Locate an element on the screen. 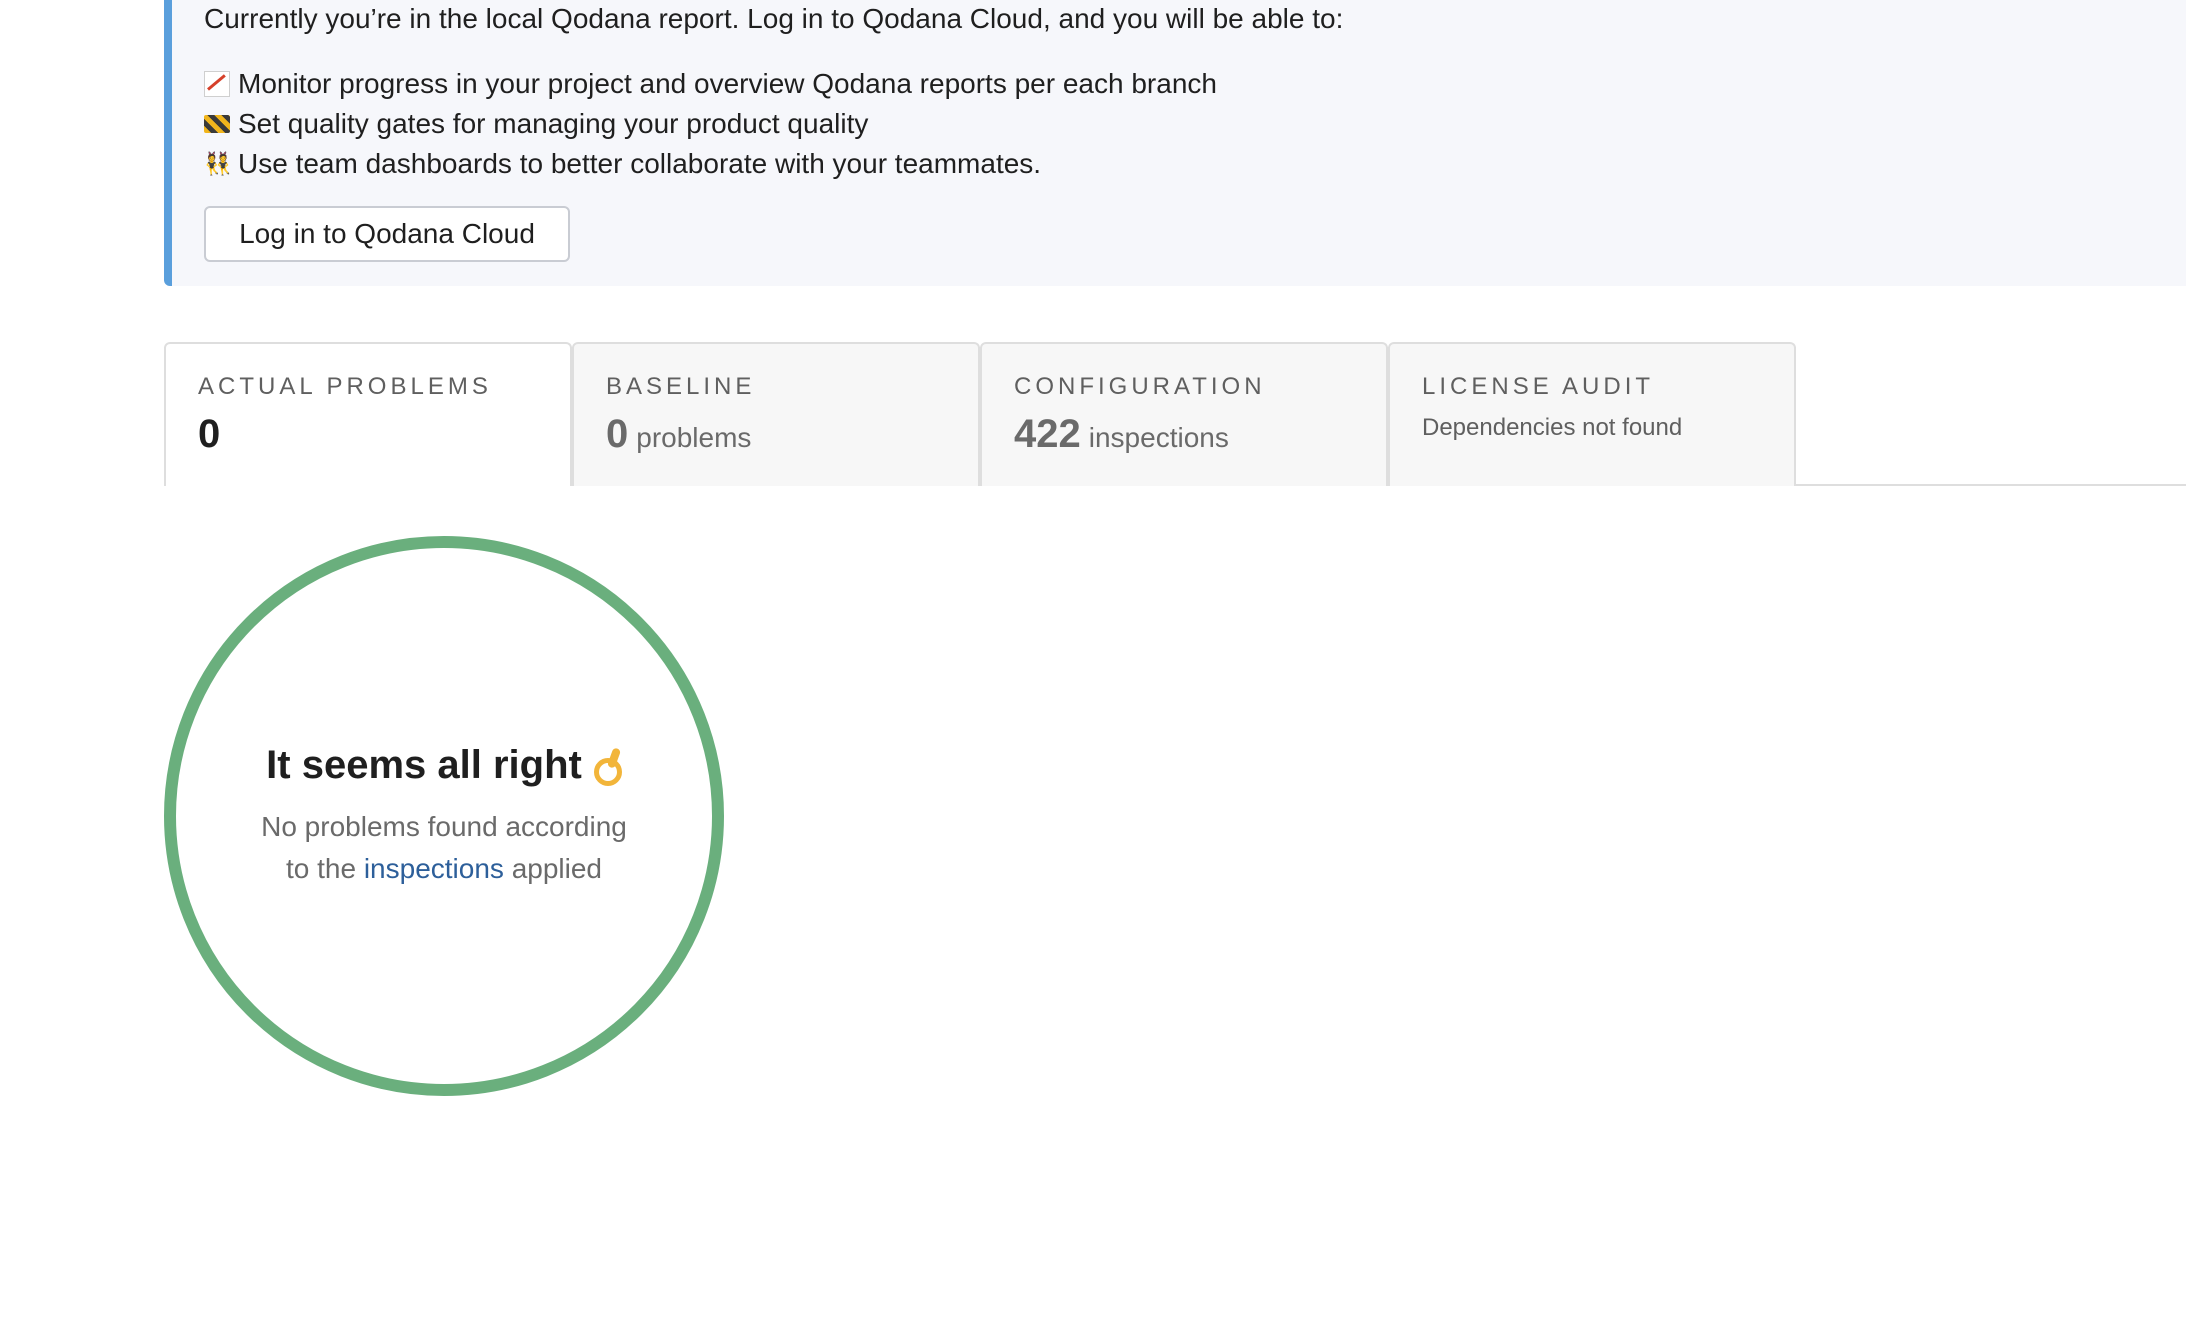  tab-actual-problems: ACTUAL PROBLEMS 0 is located at coordinates (368, 414).